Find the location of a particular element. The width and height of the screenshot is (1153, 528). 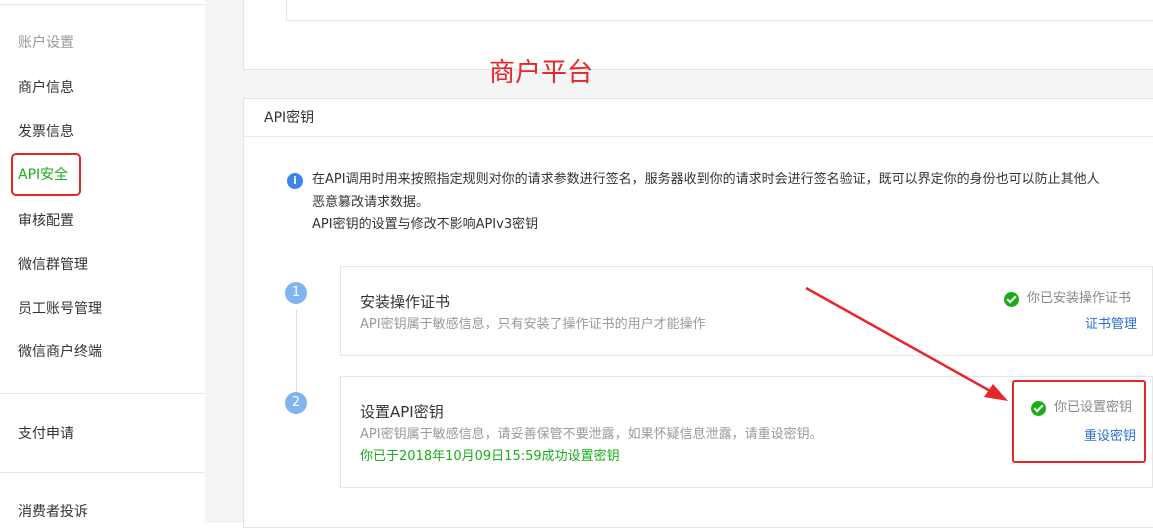

annotation-arrow is located at coordinates (906, 343).